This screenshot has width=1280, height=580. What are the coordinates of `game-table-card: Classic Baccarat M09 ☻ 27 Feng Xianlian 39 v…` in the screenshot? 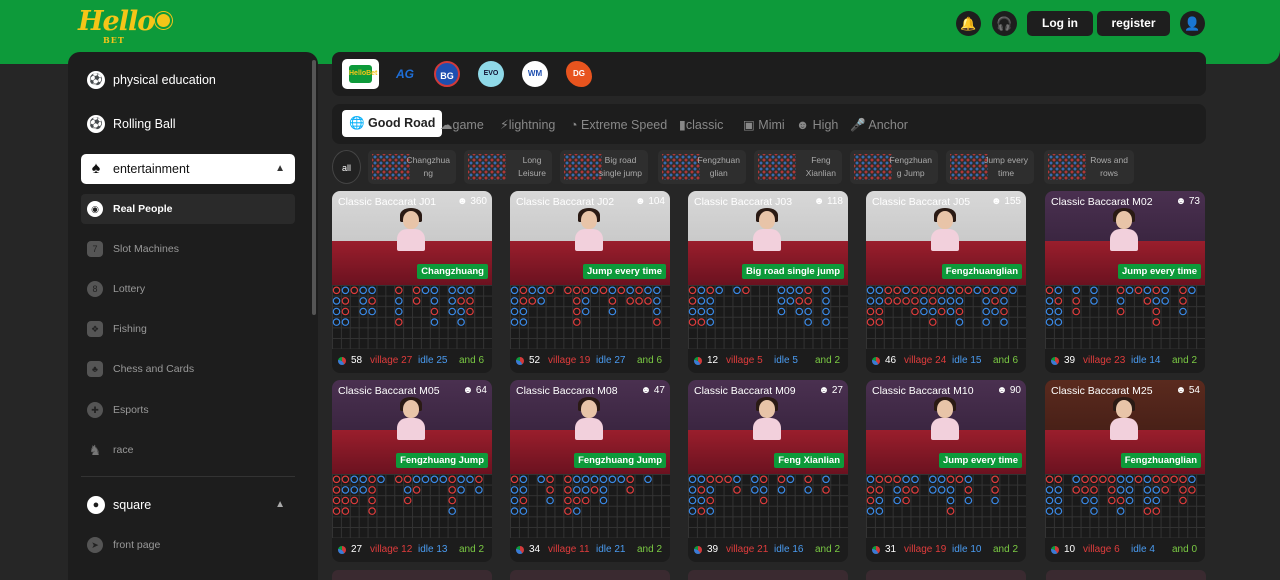 It's located at (768, 471).